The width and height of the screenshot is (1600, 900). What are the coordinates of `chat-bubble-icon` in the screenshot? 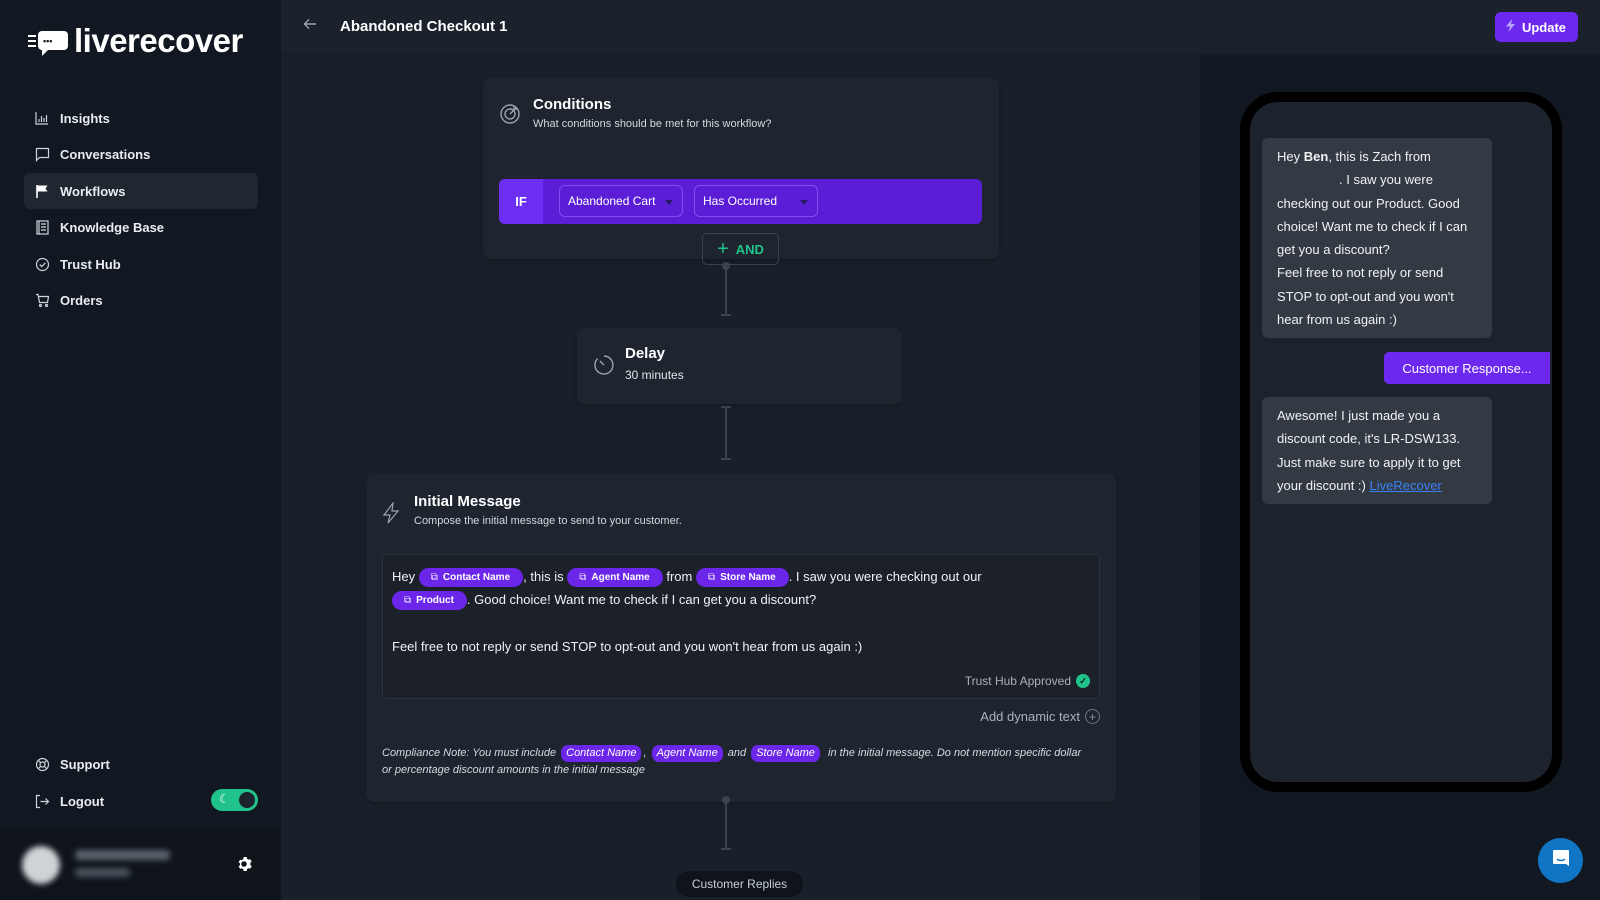 It's located at (42, 155).